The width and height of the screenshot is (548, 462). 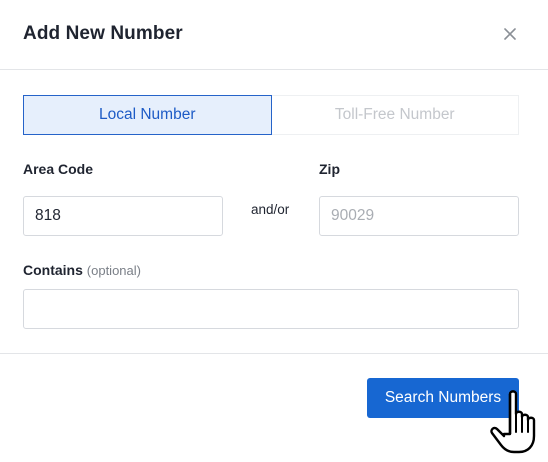 What do you see at coordinates (147, 115) in the screenshot?
I see `tab-local-number: Local Number` at bounding box center [147, 115].